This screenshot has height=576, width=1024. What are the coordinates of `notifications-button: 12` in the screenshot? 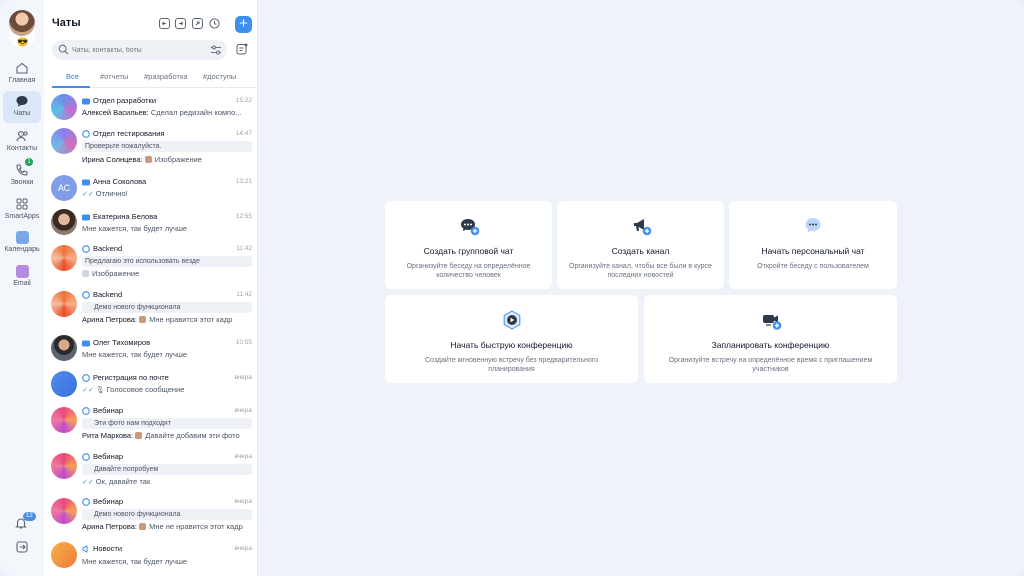 It's located at (25, 522).